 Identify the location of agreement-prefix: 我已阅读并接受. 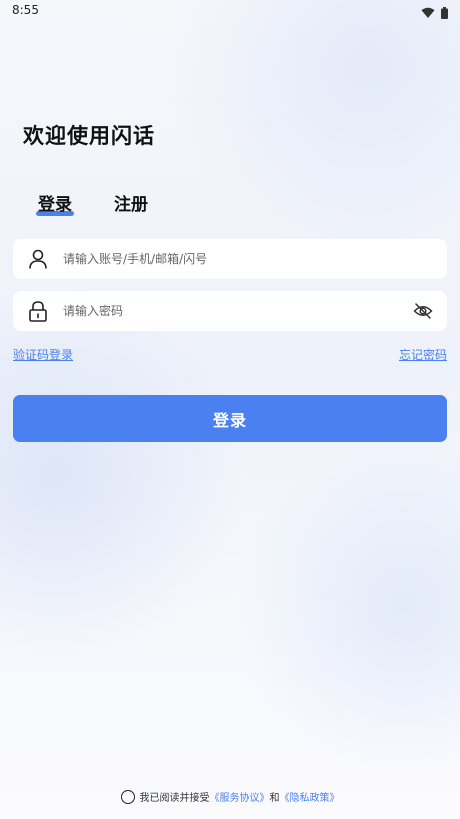
(174, 798).